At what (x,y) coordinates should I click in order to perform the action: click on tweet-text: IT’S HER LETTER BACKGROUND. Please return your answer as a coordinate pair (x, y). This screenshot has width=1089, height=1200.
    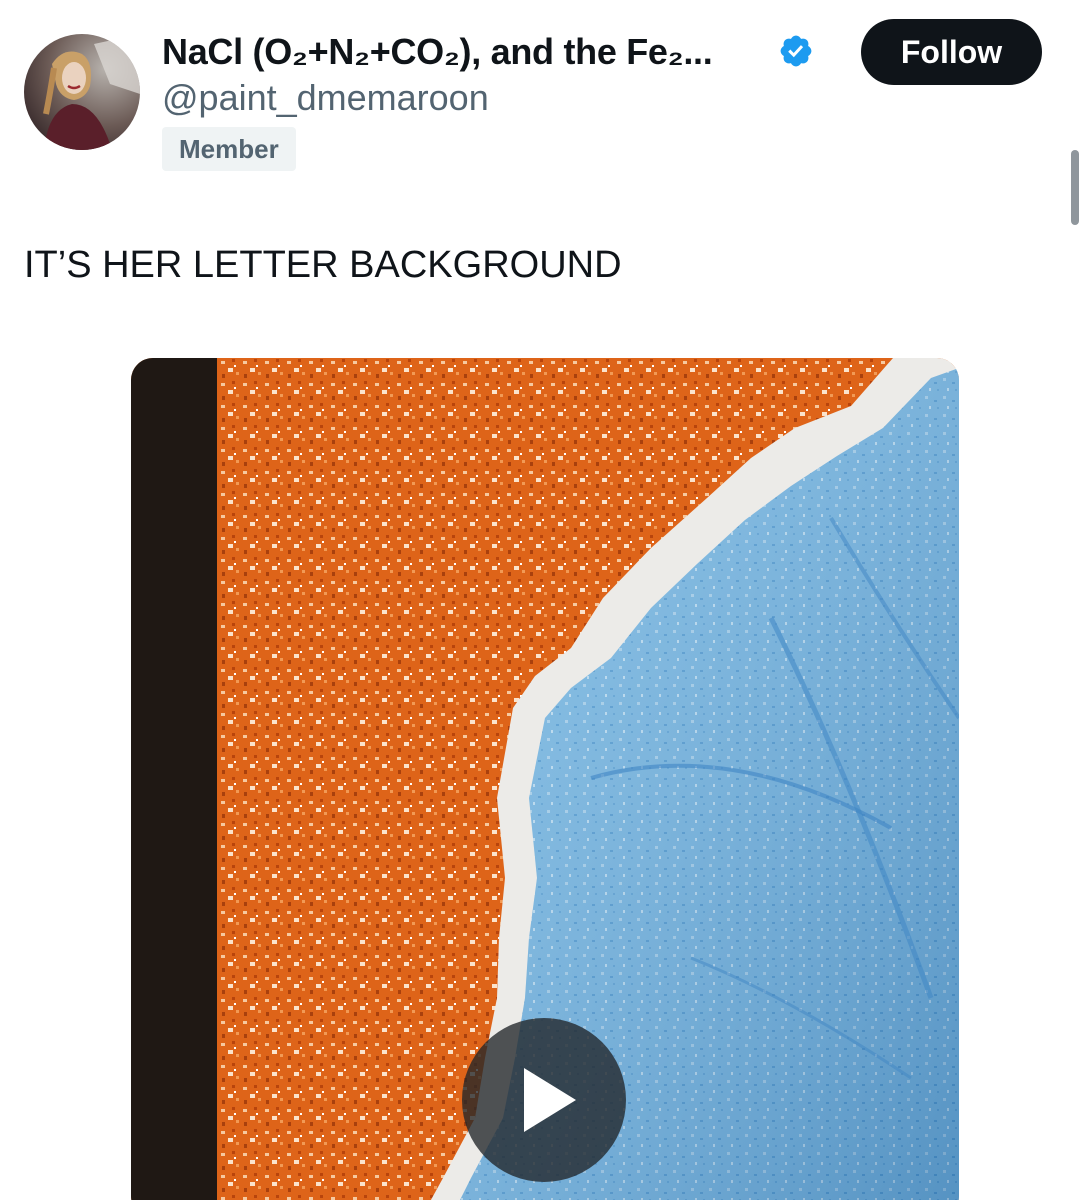
    Looking at the image, I should click on (323, 265).